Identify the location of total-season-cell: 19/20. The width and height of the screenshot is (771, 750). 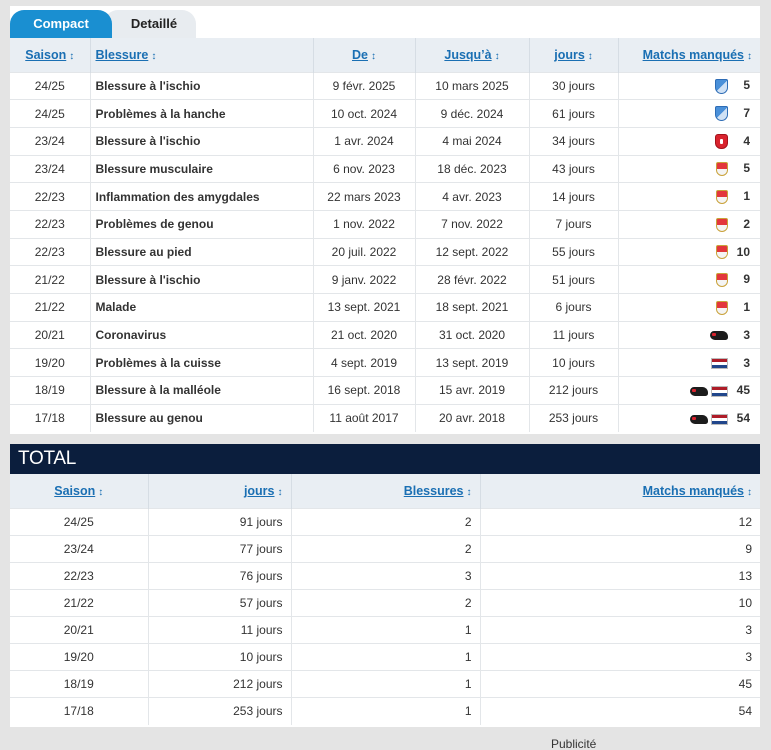
(79, 656).